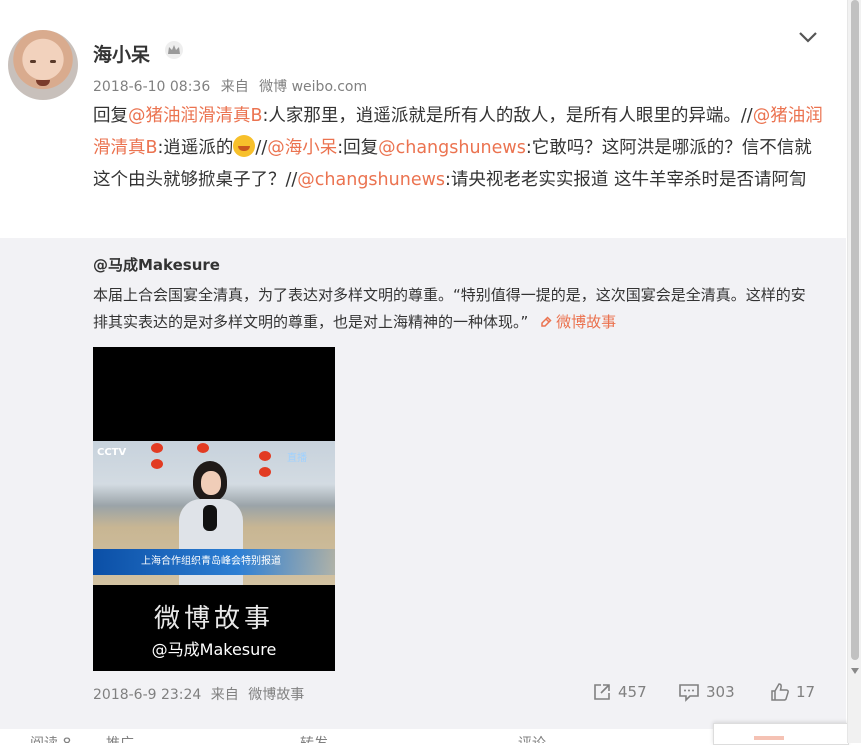  What do you see at coordinates (276, 695) in the screenshot?
I see `repost-source: 微博故事` at bounding box center [276, 695].